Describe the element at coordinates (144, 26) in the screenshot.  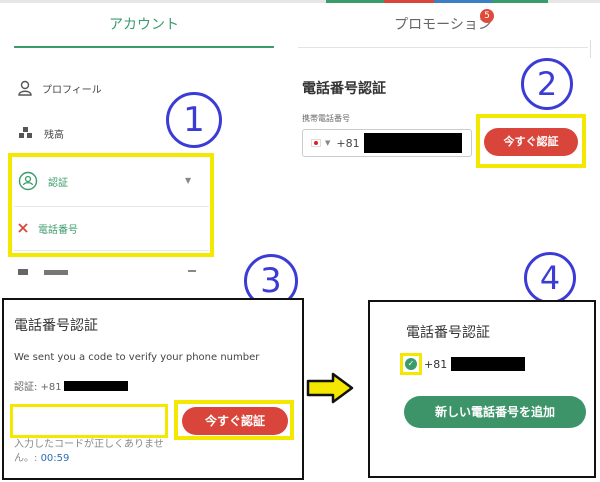
I see `tab-account: アカウント` at that location.